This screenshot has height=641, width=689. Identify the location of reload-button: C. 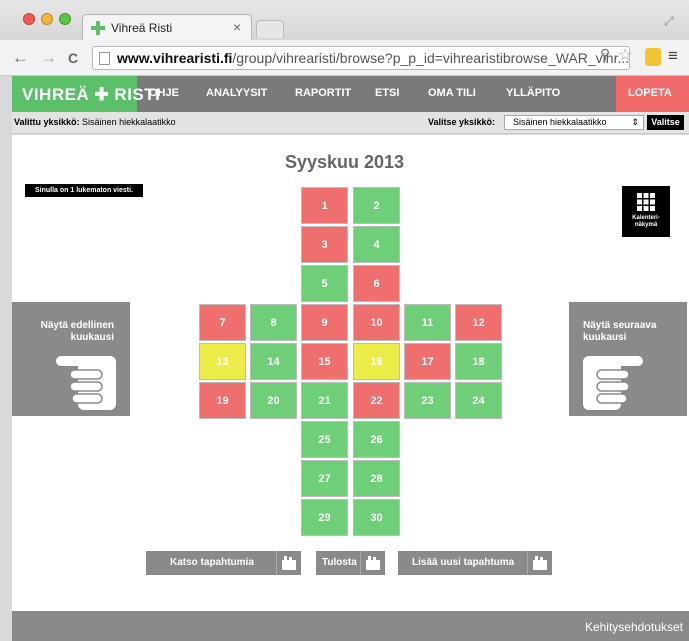
(73, 58).